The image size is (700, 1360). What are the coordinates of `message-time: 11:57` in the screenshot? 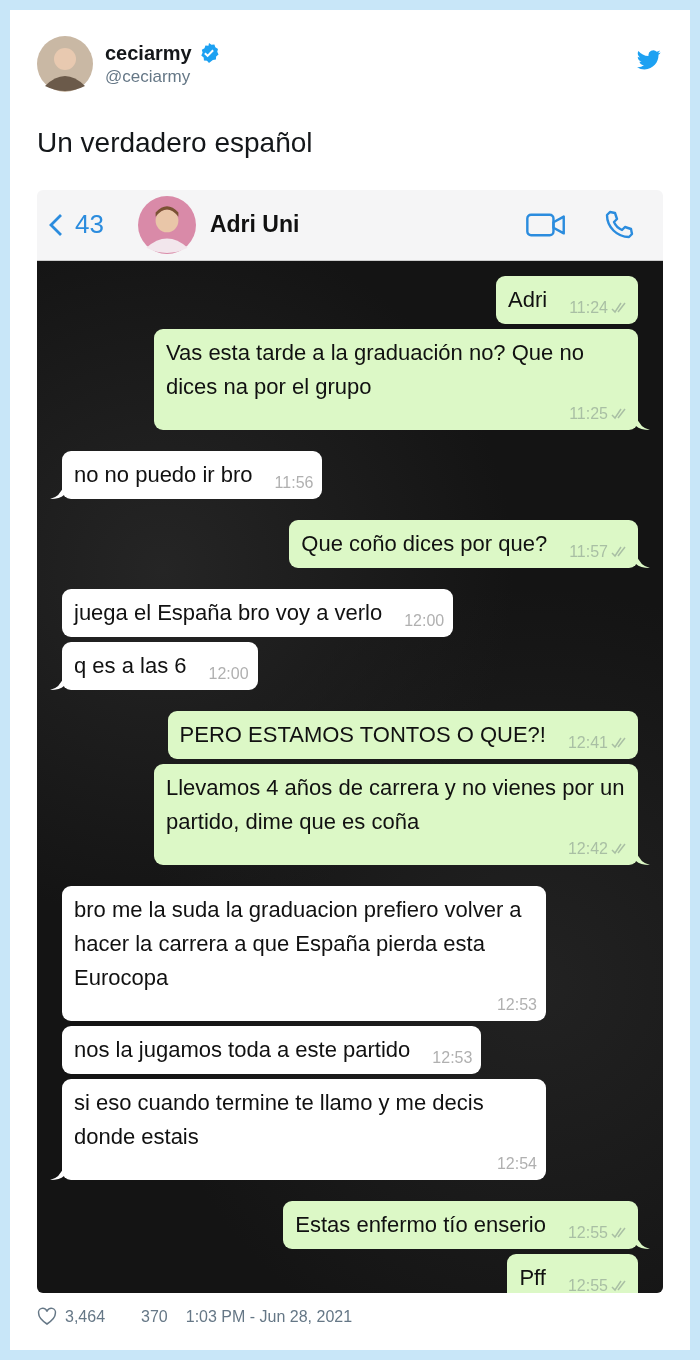 It's located at (588, 551).